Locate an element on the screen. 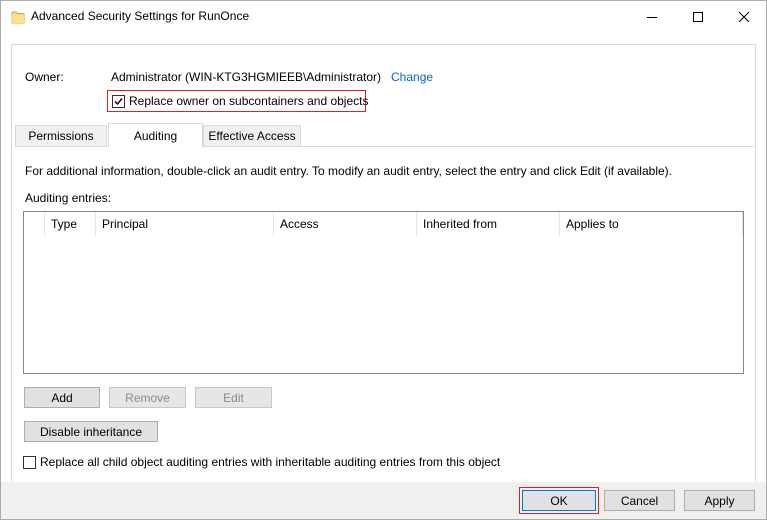 The height and width of the screenshot is (520, 767). maximize-button is located at coordinates (698, 16).